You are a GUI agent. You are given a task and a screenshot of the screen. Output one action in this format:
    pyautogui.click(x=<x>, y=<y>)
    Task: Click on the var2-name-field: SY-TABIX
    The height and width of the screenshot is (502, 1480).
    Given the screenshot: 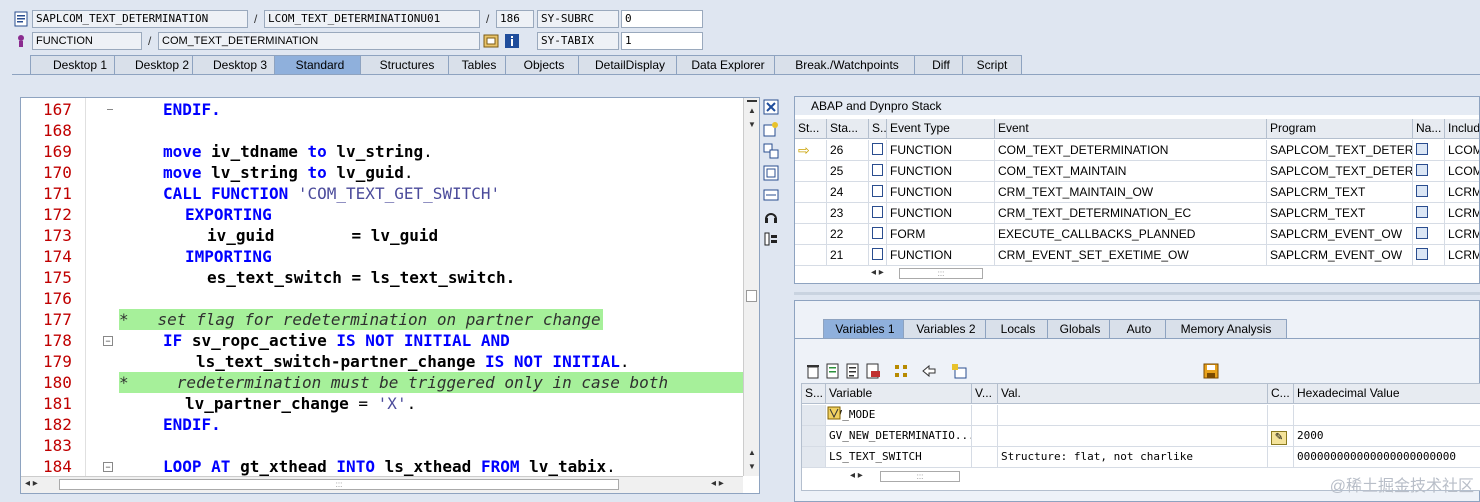 What is the action you would take?
    pyautogui.click(x=578, y=41)
    